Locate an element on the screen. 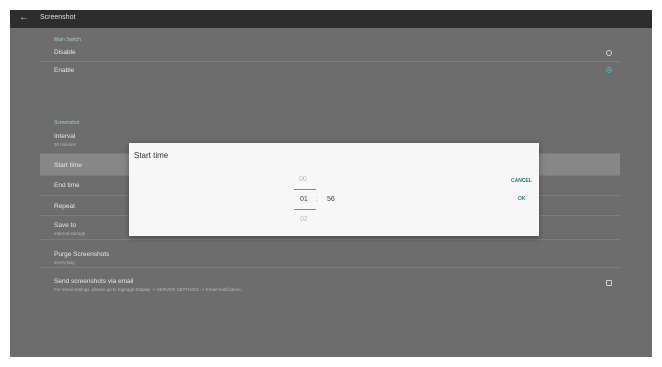 This screenshot has height=367, width=662. email-checkbox is located at coordinates (609, 283).